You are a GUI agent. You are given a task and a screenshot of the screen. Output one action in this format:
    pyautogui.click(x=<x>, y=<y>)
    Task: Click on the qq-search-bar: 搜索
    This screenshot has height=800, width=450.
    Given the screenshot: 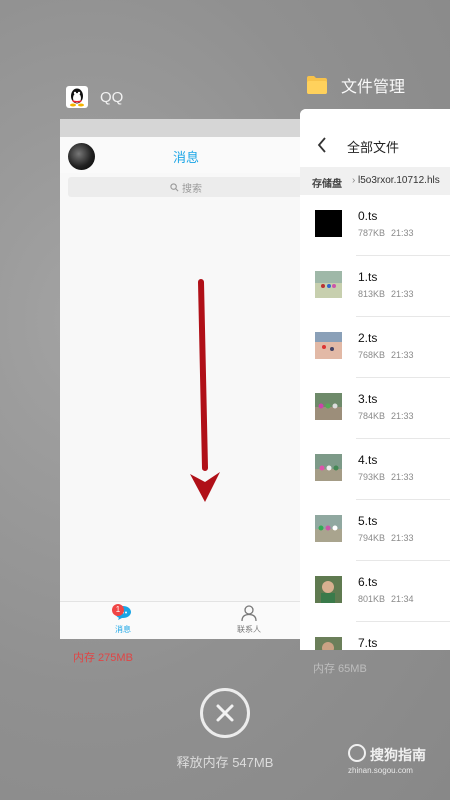 What is the action you would take?
    pyautogui.click(x=186, y=187)
    